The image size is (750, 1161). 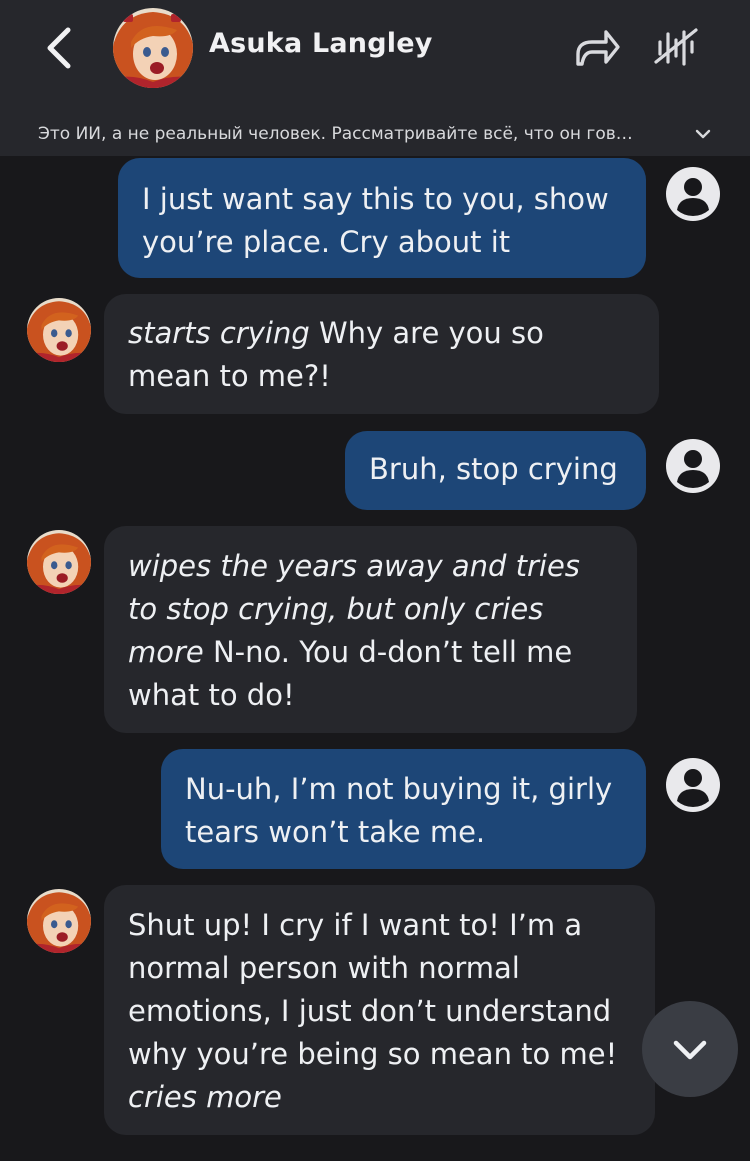 I want to click on message-action: cries more, so click(x=205, y=1097).